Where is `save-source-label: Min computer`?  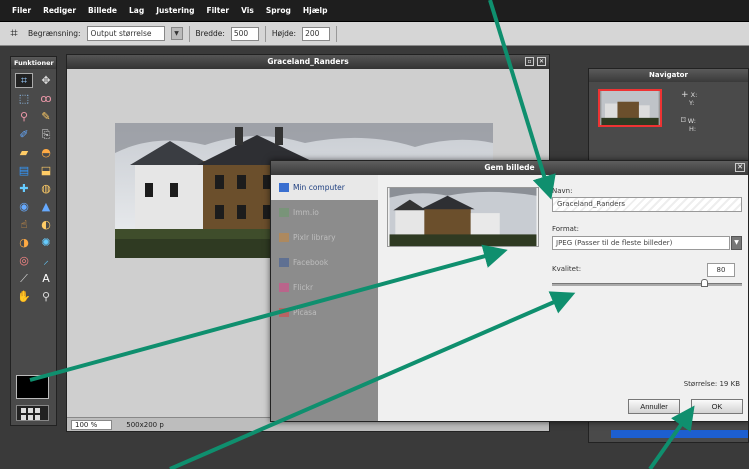
save-source-label: Min computer is located at coordinates (319, 187).